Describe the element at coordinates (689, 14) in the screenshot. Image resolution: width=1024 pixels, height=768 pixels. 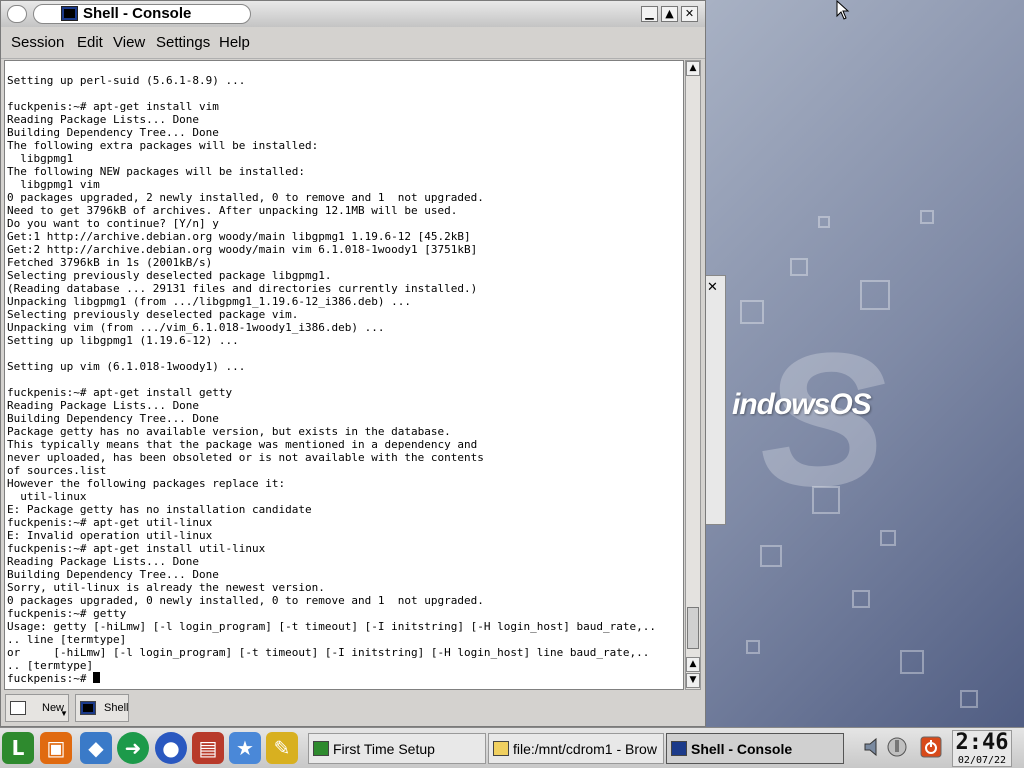
I see `close-button: ✕` at that location.